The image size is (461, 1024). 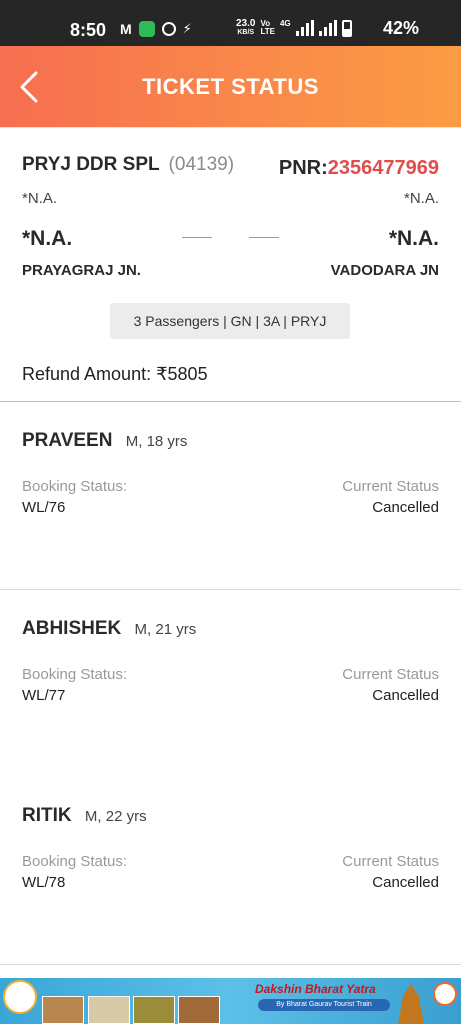 What do you see at coordinates (411, 1004) in the screenshot?
I see `temple-tower-icon` at bounding box center [411, 1004].